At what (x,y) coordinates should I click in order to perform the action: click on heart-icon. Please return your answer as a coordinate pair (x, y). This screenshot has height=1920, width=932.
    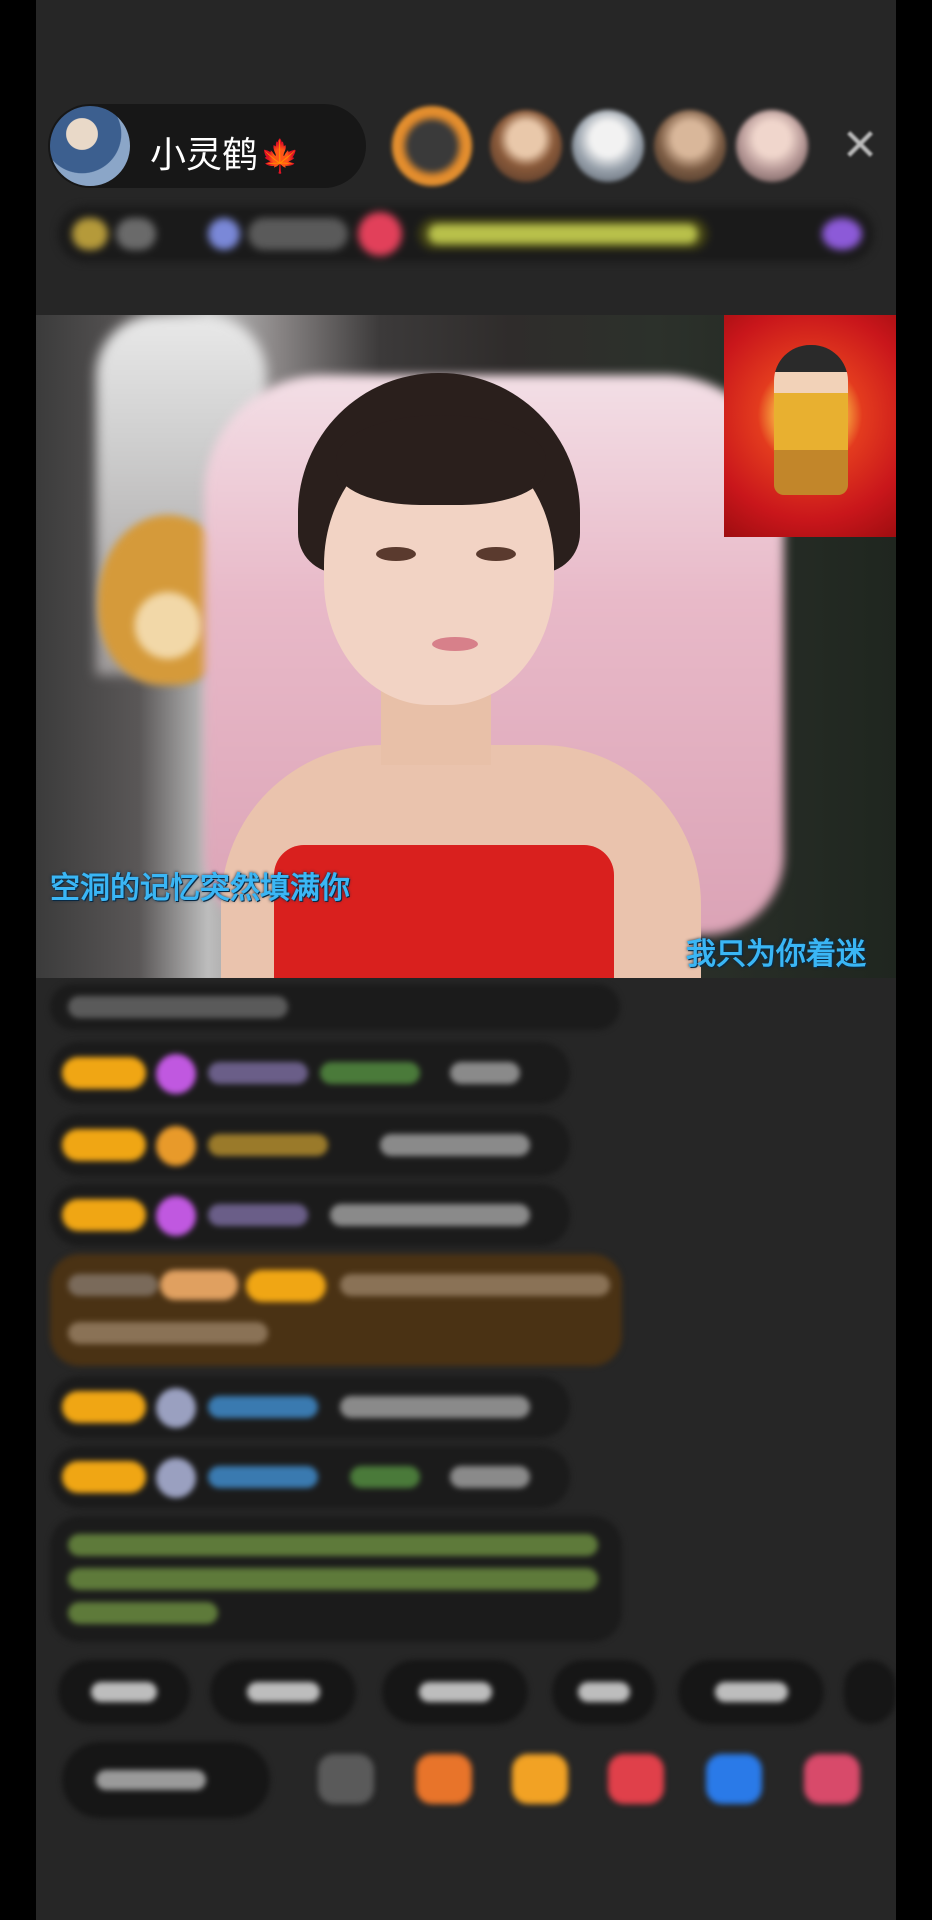
    Looking at the image, I should click on (380, 234).